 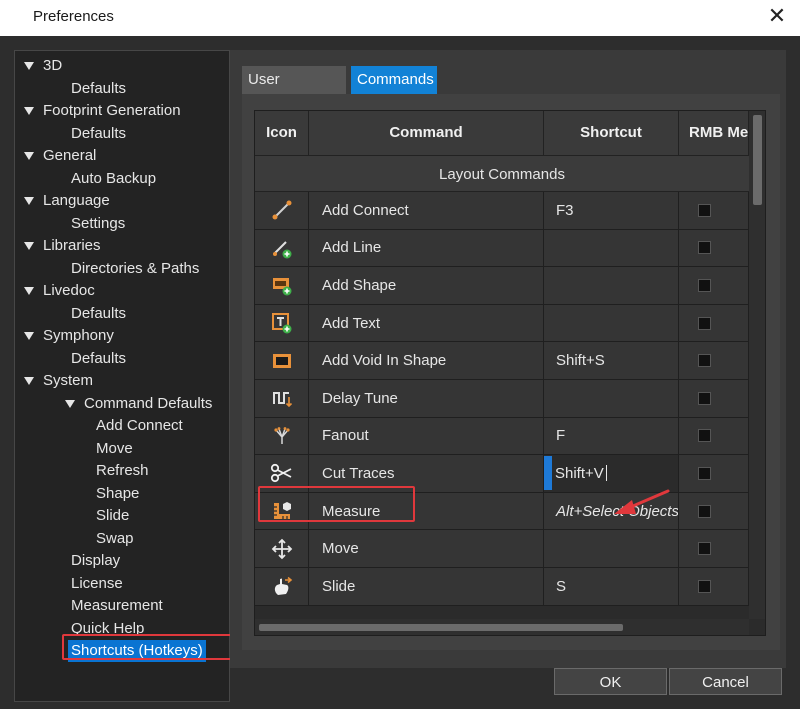 What do you see at coordinates (502, 399) in the screenshot?
I see `table-row: Delay Tune` at bounding box center [502, 399].